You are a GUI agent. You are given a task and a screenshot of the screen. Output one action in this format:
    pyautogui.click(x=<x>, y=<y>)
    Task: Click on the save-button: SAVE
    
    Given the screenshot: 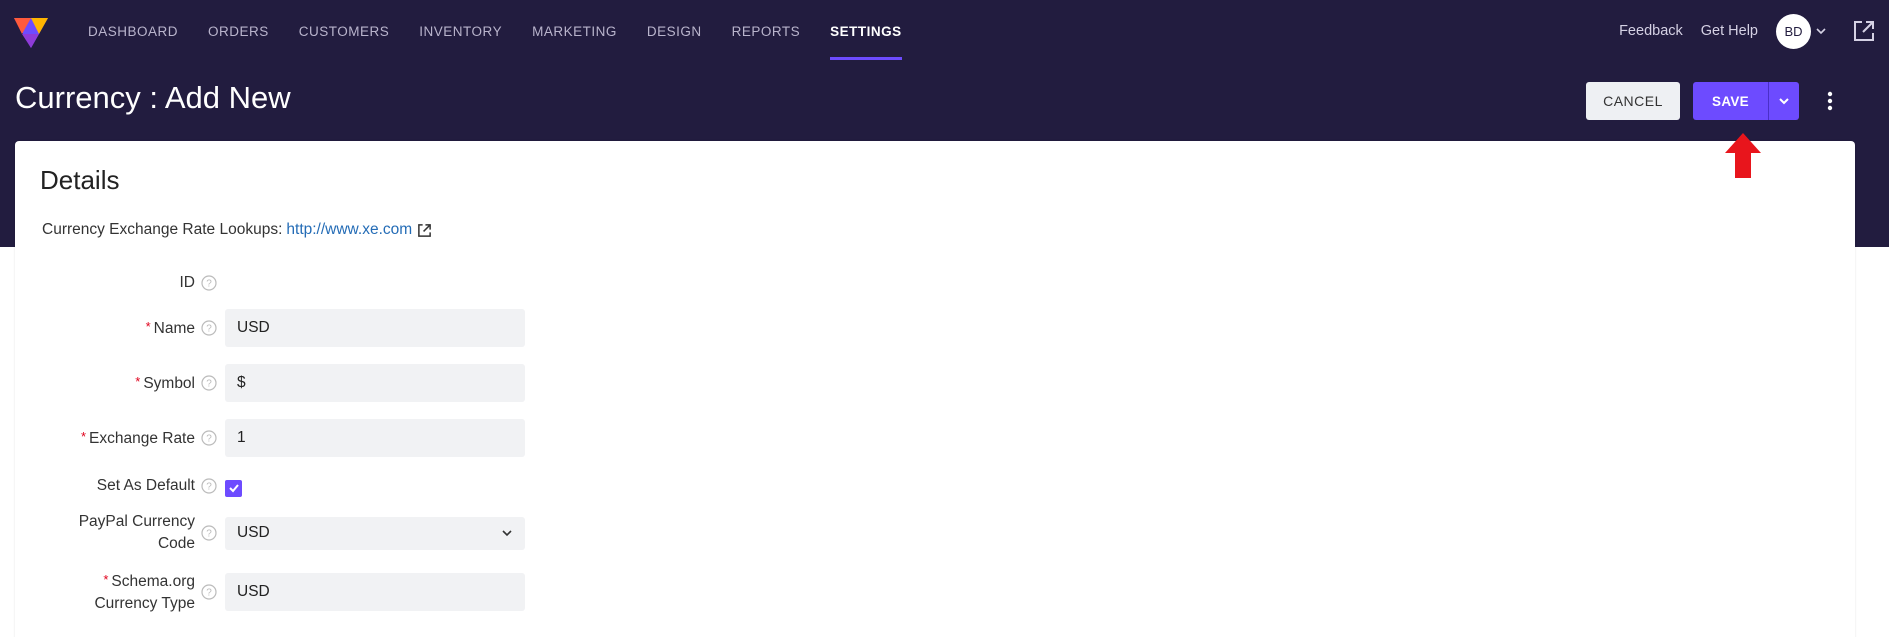 What is the action you would take?
    pyautogui.click(x=1730, y=101)
    